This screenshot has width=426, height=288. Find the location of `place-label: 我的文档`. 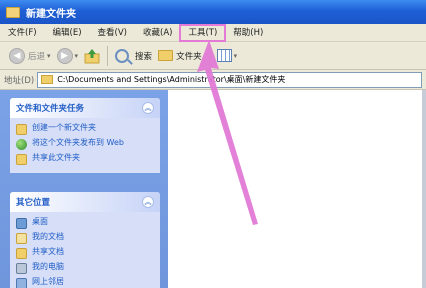

place-label: 我的文档 is located at coordinates (48, 236).